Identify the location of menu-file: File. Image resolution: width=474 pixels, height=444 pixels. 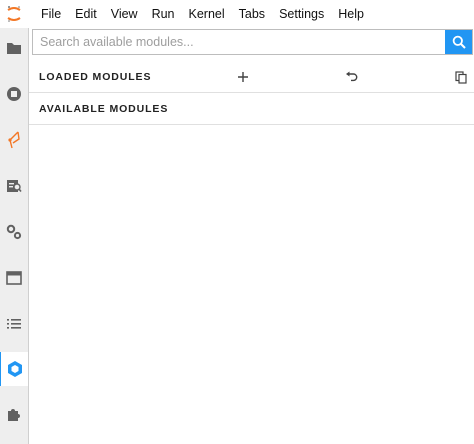
(51, 14).